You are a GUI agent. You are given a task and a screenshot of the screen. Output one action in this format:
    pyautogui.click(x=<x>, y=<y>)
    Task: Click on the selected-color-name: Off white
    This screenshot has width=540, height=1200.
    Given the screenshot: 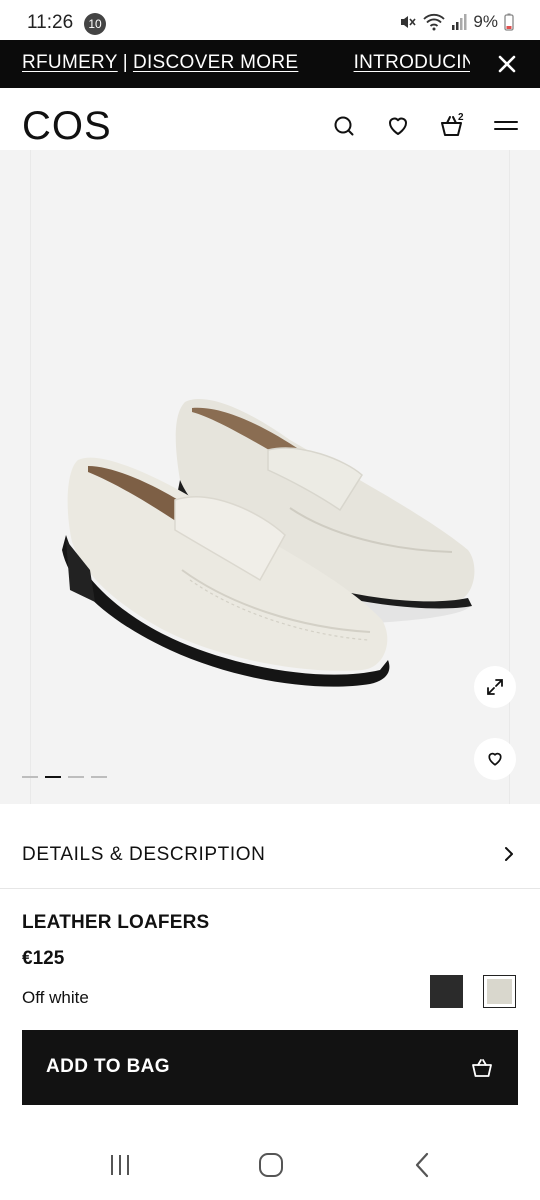 What is the action you would take?
    pyautogui.click(x=55, y=997)
    